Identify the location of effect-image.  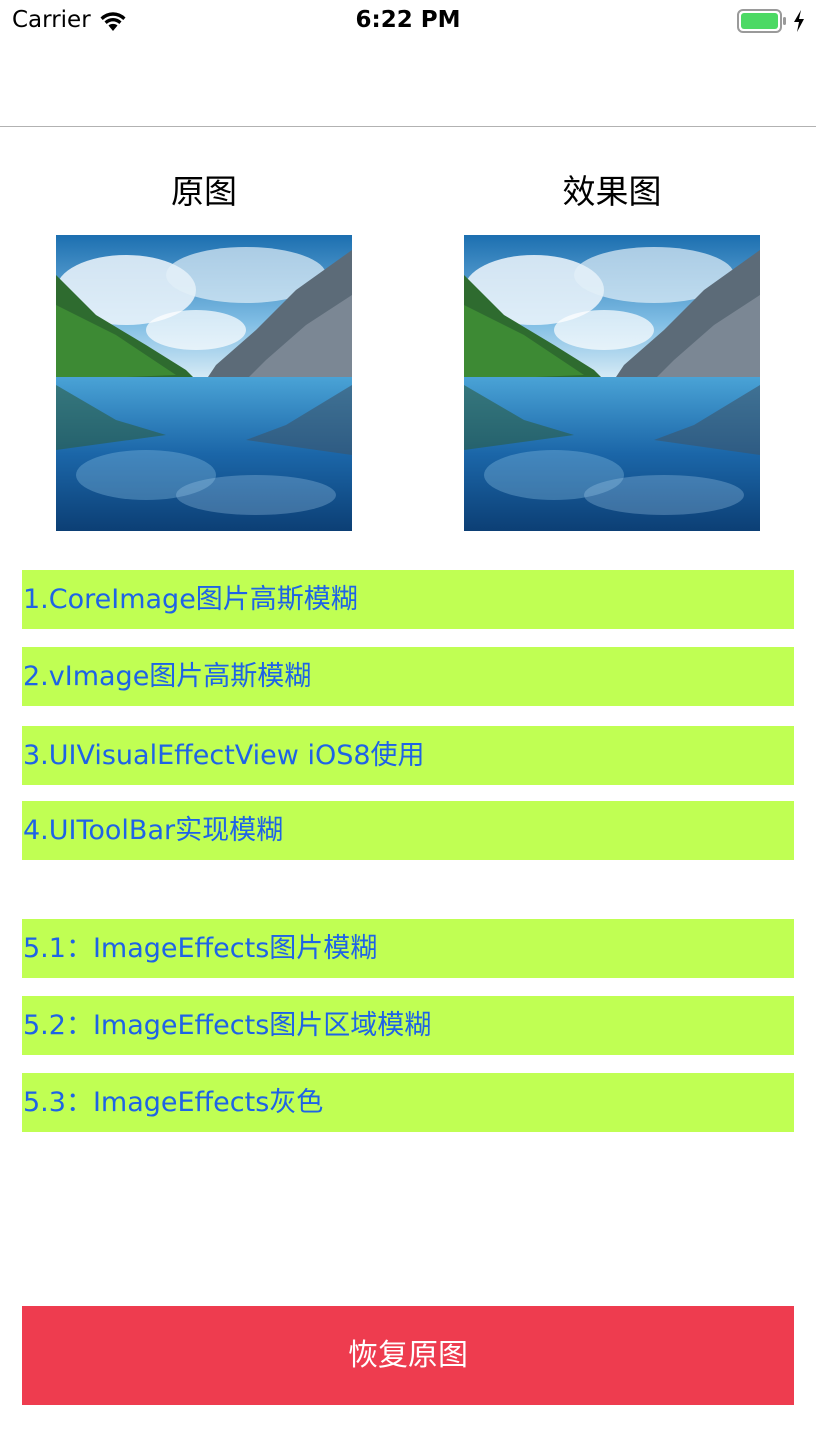
(612, 383).